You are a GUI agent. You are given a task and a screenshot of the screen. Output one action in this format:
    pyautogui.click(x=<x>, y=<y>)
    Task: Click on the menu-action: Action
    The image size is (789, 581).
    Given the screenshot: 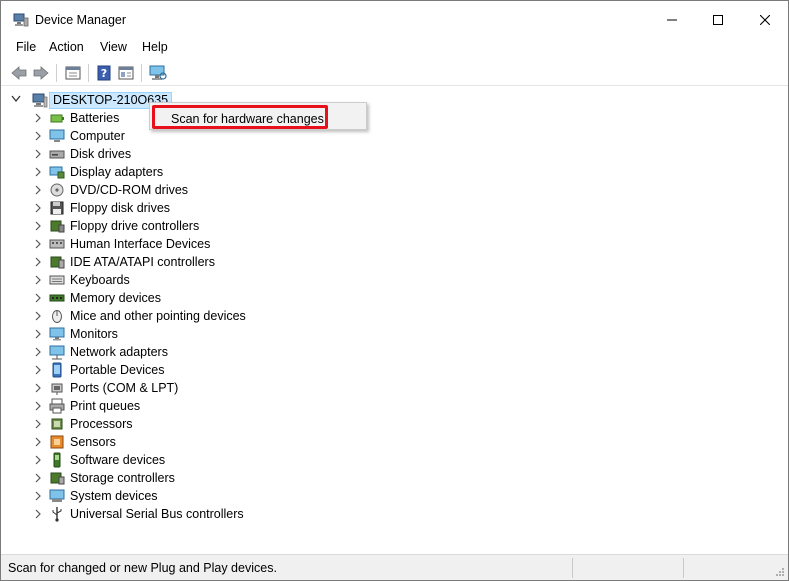 What is the action you would take?
    pyautogui.click(x=66, y=47)
    